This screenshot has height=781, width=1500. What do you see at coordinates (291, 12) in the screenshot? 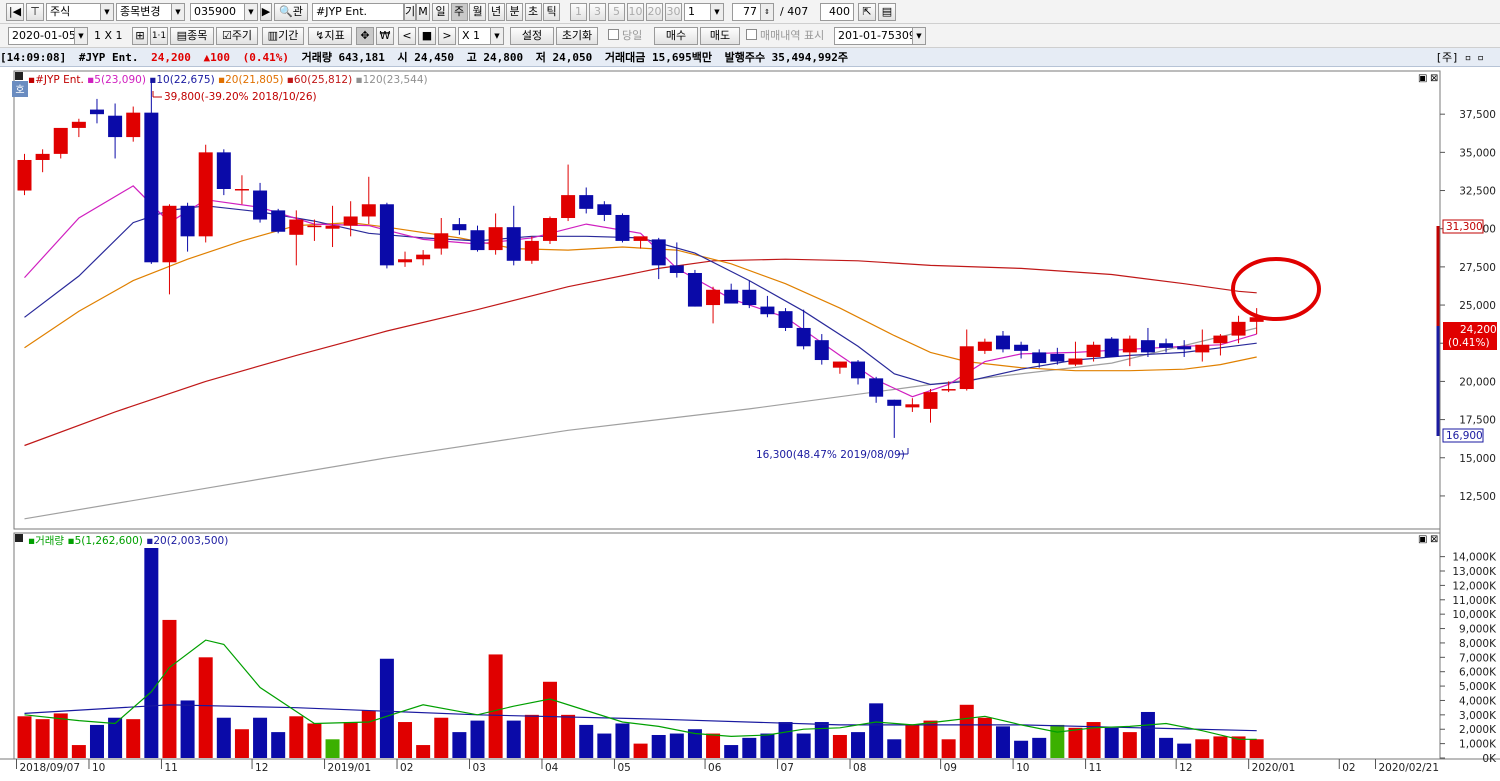
I see `search-button: 🔍관` at bounding box center [291, 12].